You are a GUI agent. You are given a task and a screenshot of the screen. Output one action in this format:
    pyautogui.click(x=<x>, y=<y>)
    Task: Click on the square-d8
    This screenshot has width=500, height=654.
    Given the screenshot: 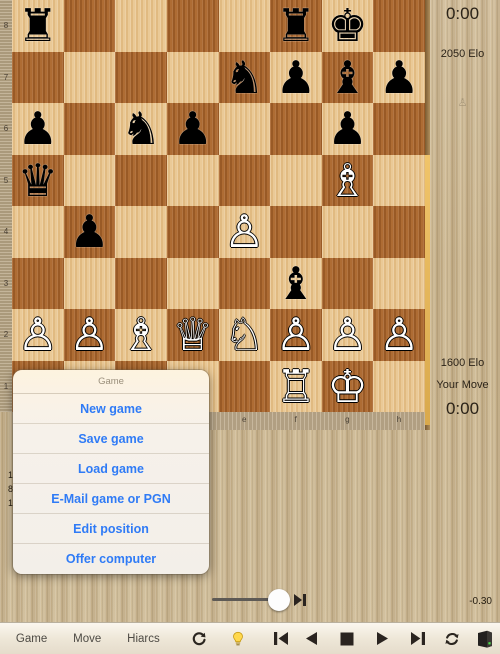 What is the action you would take?
    pyautogui.click(x=192, y=26)
    